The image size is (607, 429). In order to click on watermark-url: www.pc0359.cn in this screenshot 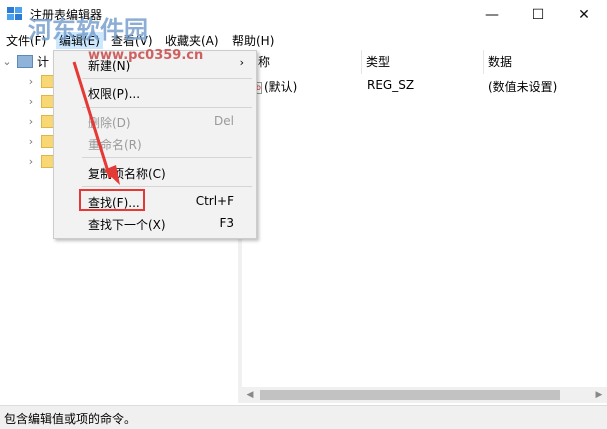, I will do `click(146, 55)`.